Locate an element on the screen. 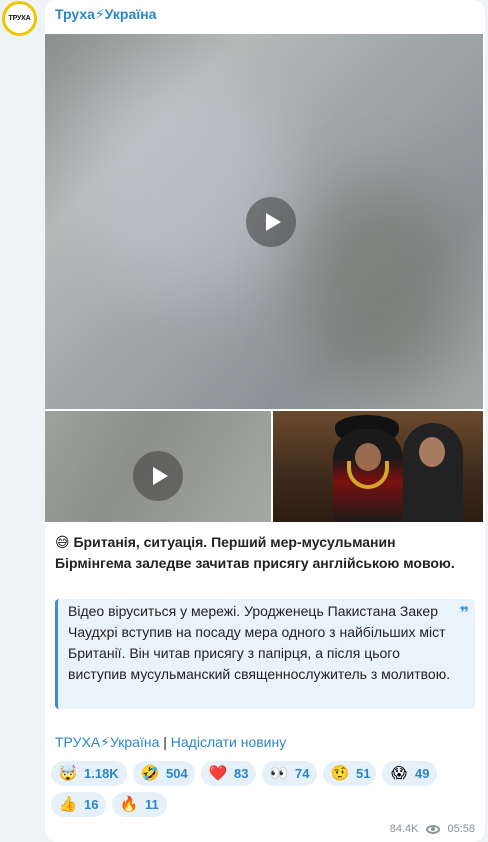 The height and width of the screenshot is (842, 488). reaction-button: 👍 16 is located at coordinates (78, 804).